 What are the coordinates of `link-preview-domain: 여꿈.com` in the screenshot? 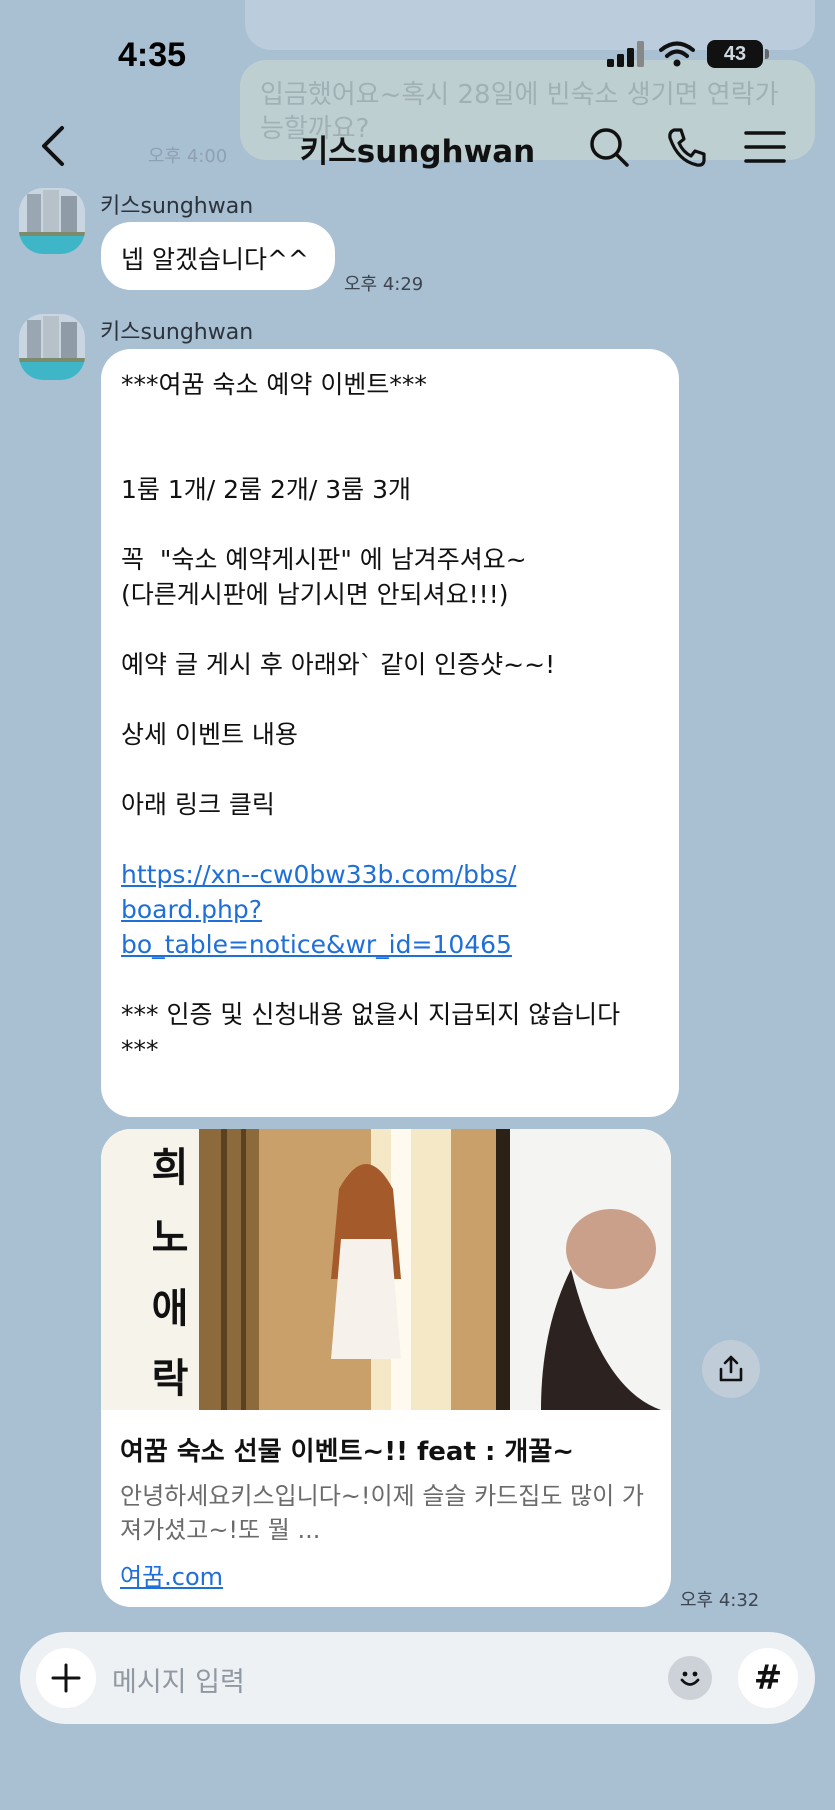 It's located at (171, 1574).